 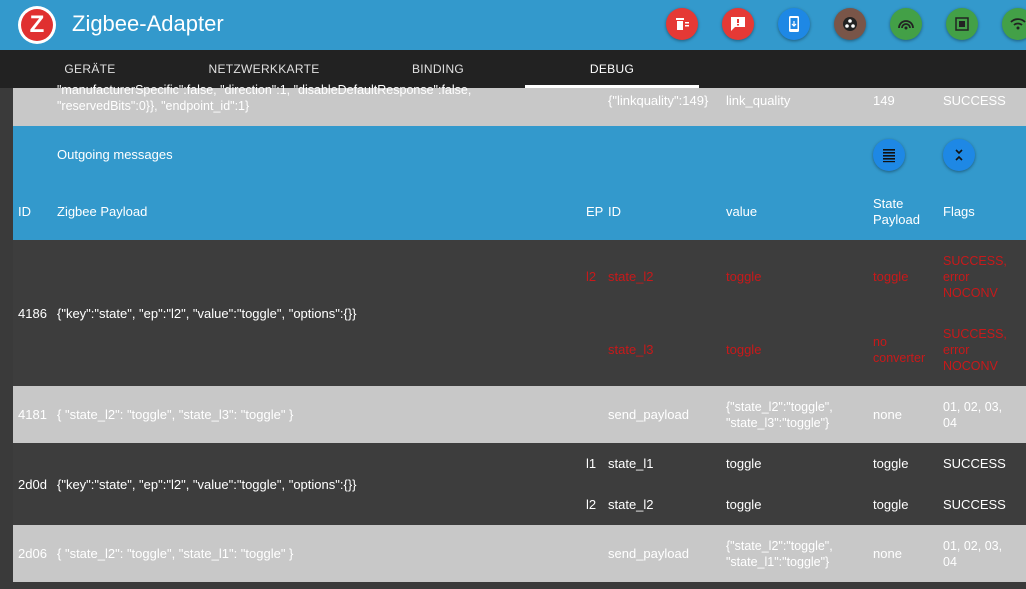 I want to click on col-header-state-payload-1: State, so click(x=888, y=203).